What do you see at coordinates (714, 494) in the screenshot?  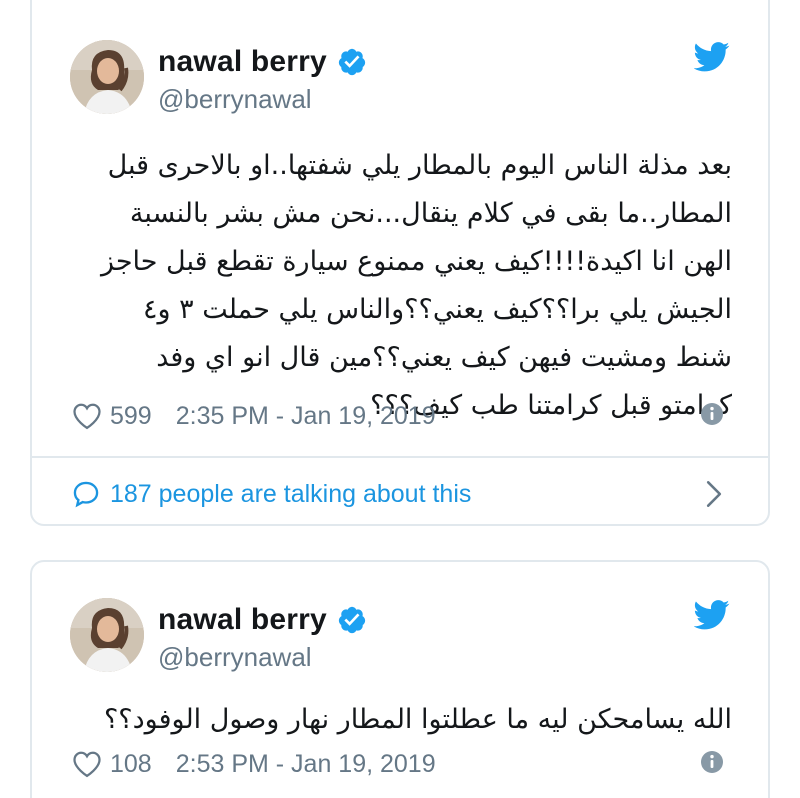 I see `chevron-right-icon` at bounding box center [714, 494].